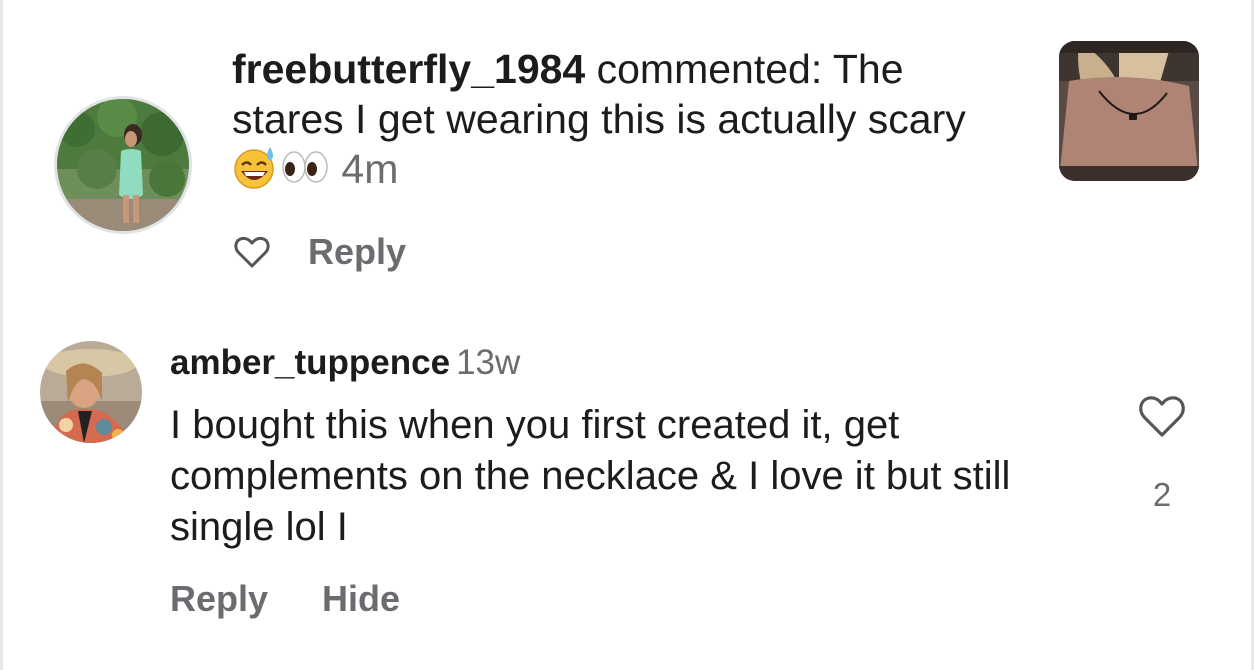 Image resolution: width=1254 pixels, height=670 pixels. What do you see at coordinates (370, 169) in the screenshot?
I see `notification-time: 4m` at bounding box center [370, 169].